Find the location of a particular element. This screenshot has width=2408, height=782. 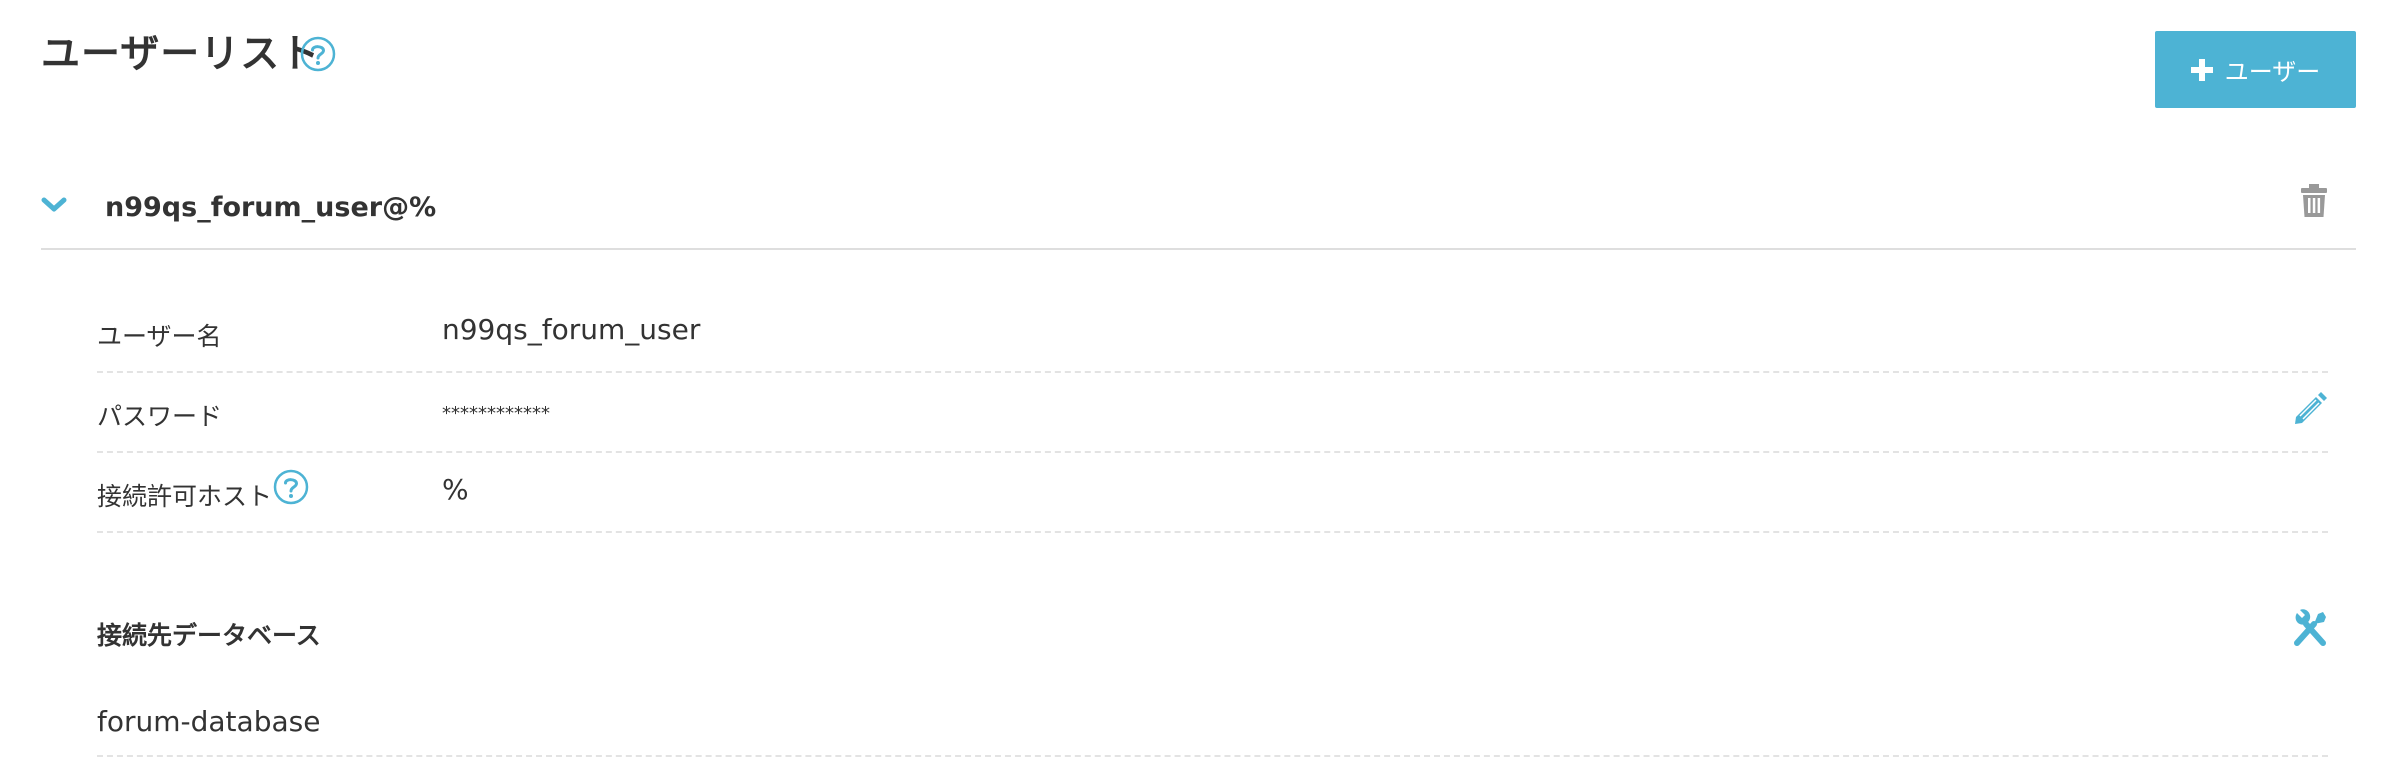

password-value: ************ is located at coordinates (496, 413).